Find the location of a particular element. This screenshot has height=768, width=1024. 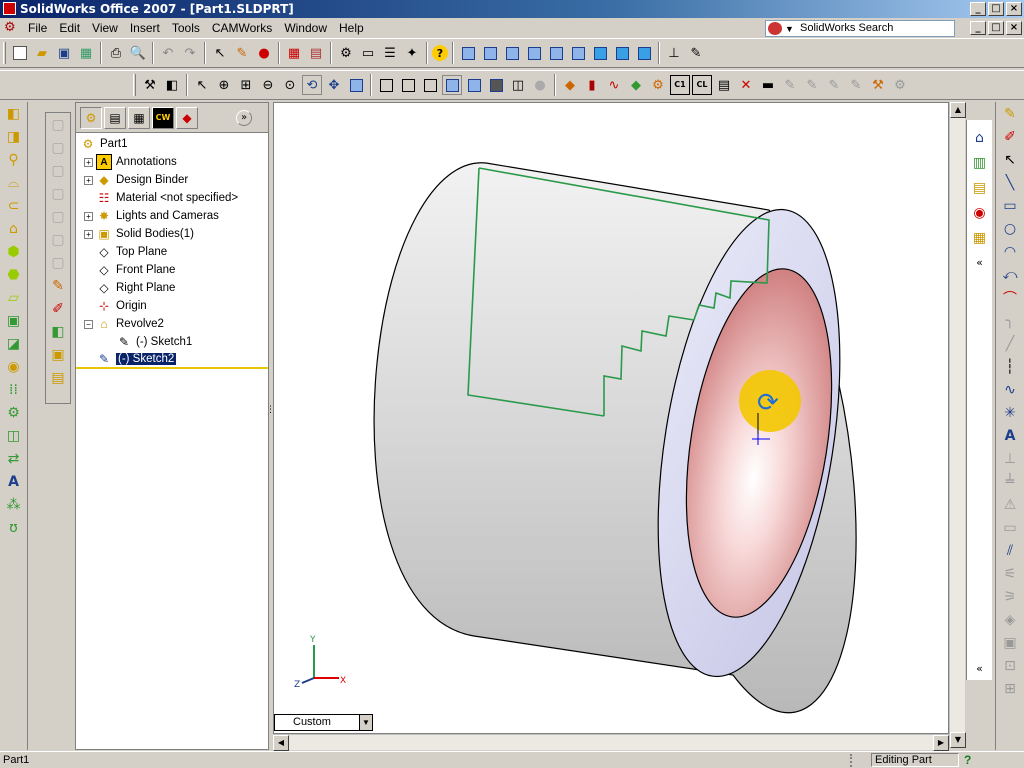

circle-icon: ○ is located at coordinates (1010, 228).